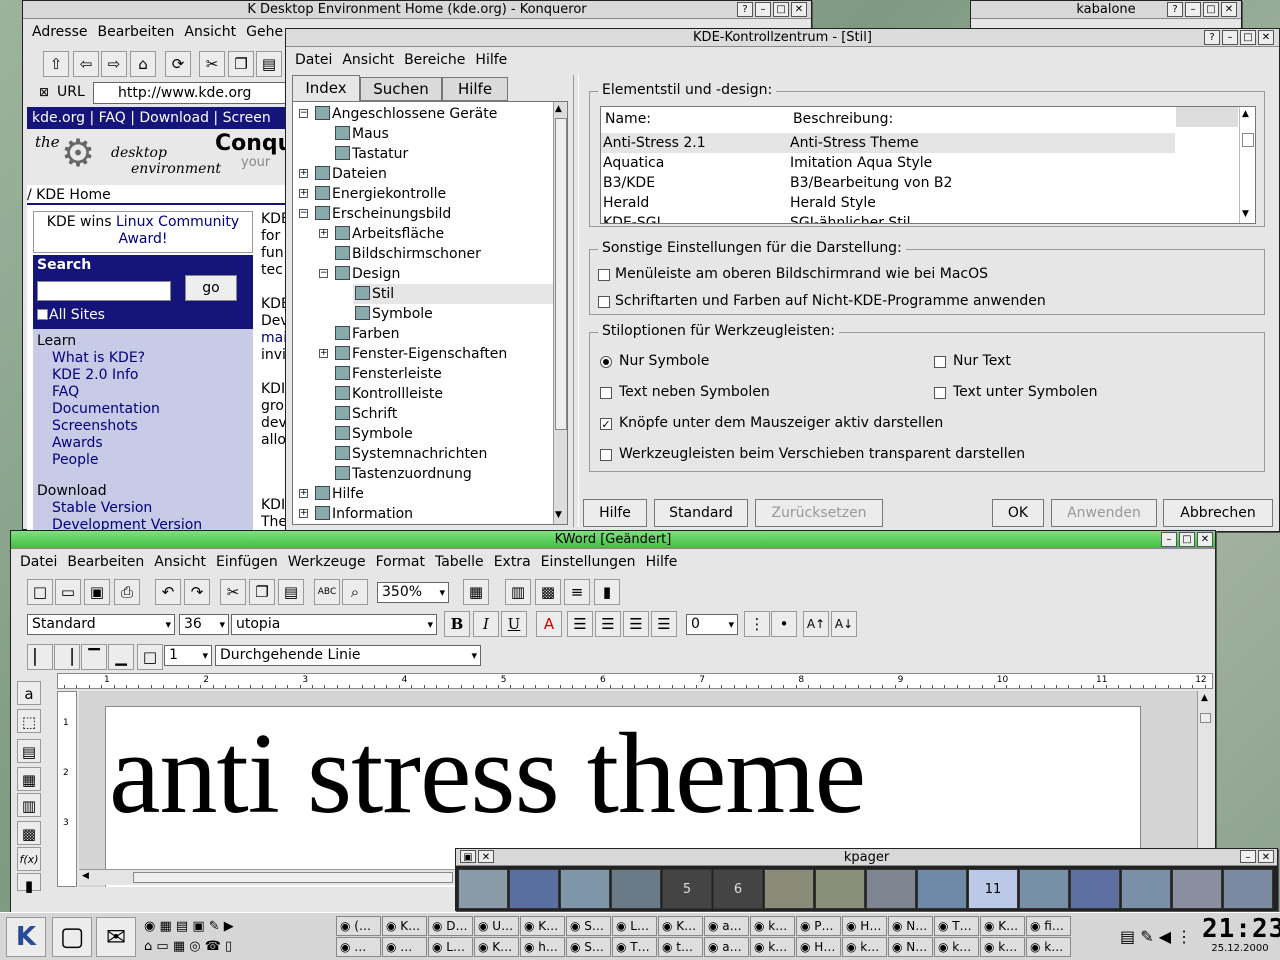  I want to click on font-select: utopia, so click(334, 624).